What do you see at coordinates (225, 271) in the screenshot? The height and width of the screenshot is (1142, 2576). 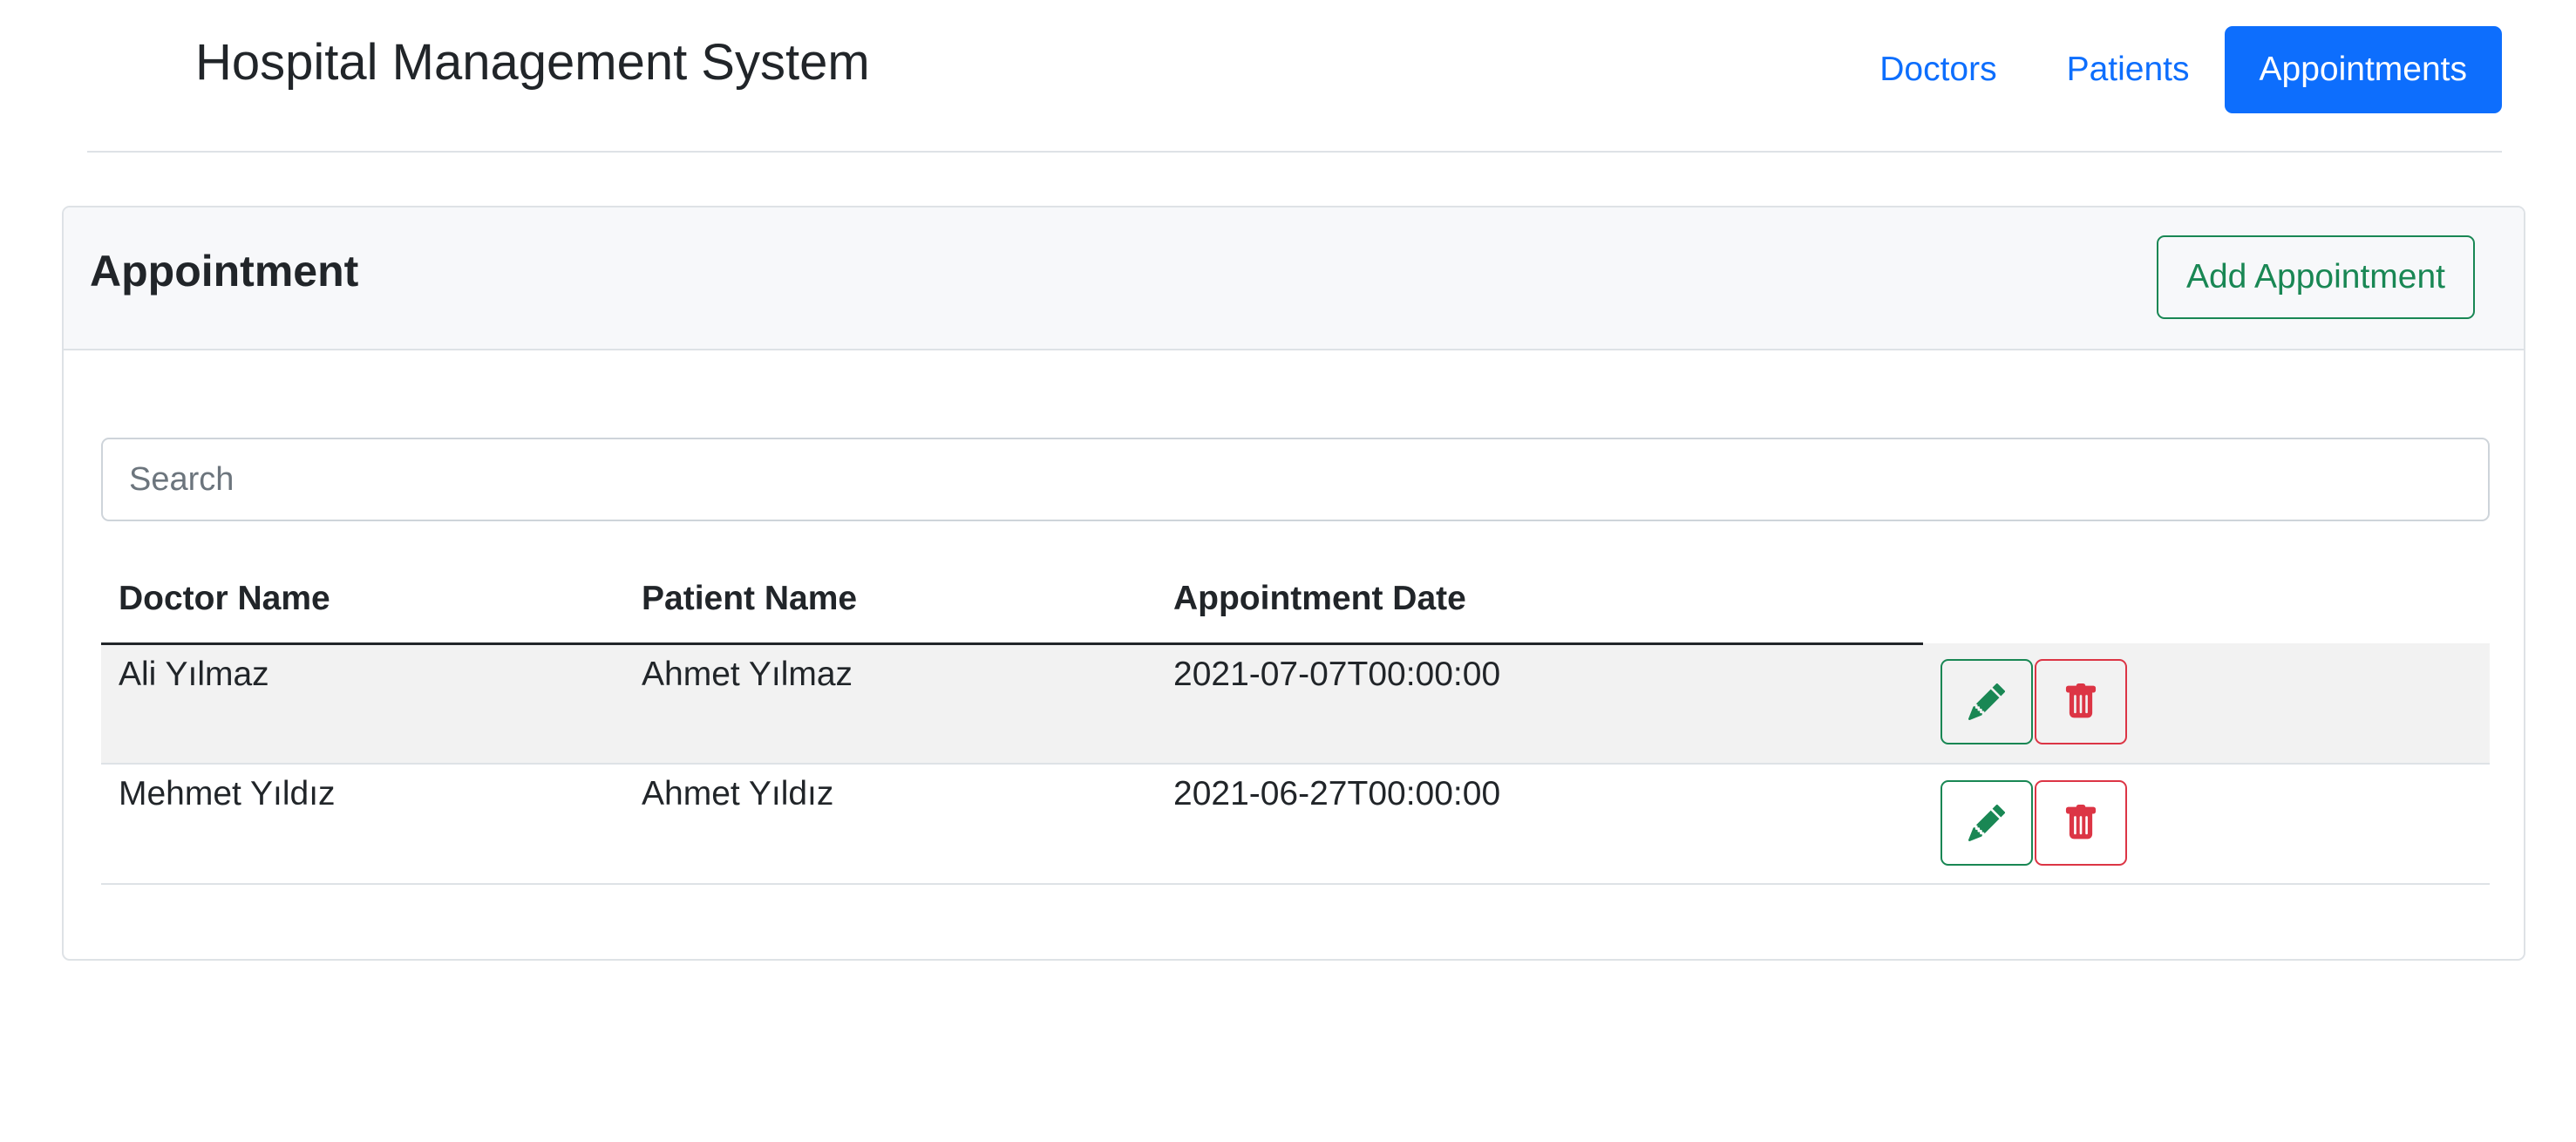 I see `card-title: Appointment` at bounding box center [225, 271].